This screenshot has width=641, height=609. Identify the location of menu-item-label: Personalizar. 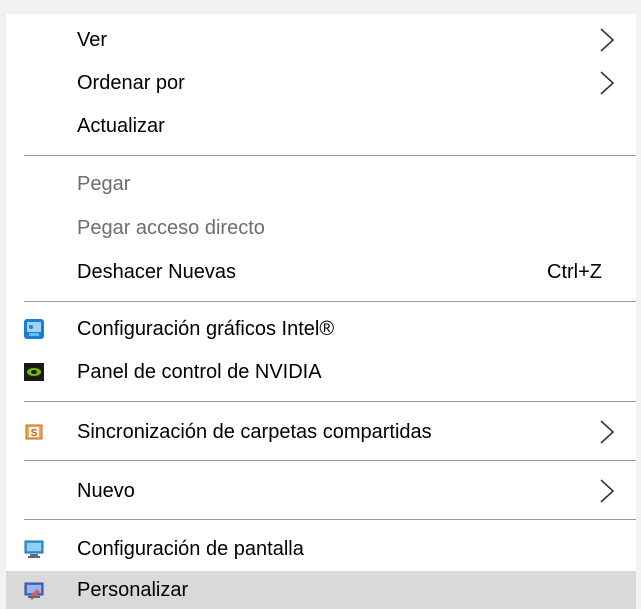
(133, 590).